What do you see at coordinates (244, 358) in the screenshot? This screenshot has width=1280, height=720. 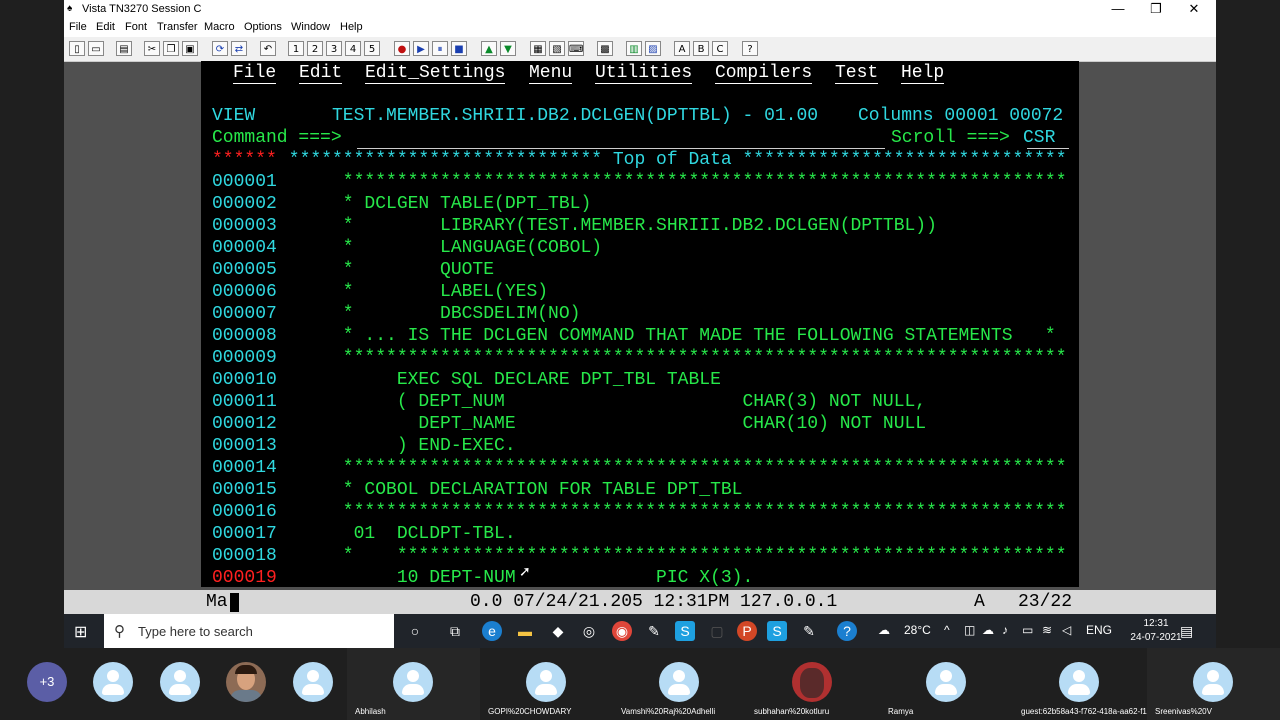 I see `line-number: 000009` at bounding box center [244, 358].